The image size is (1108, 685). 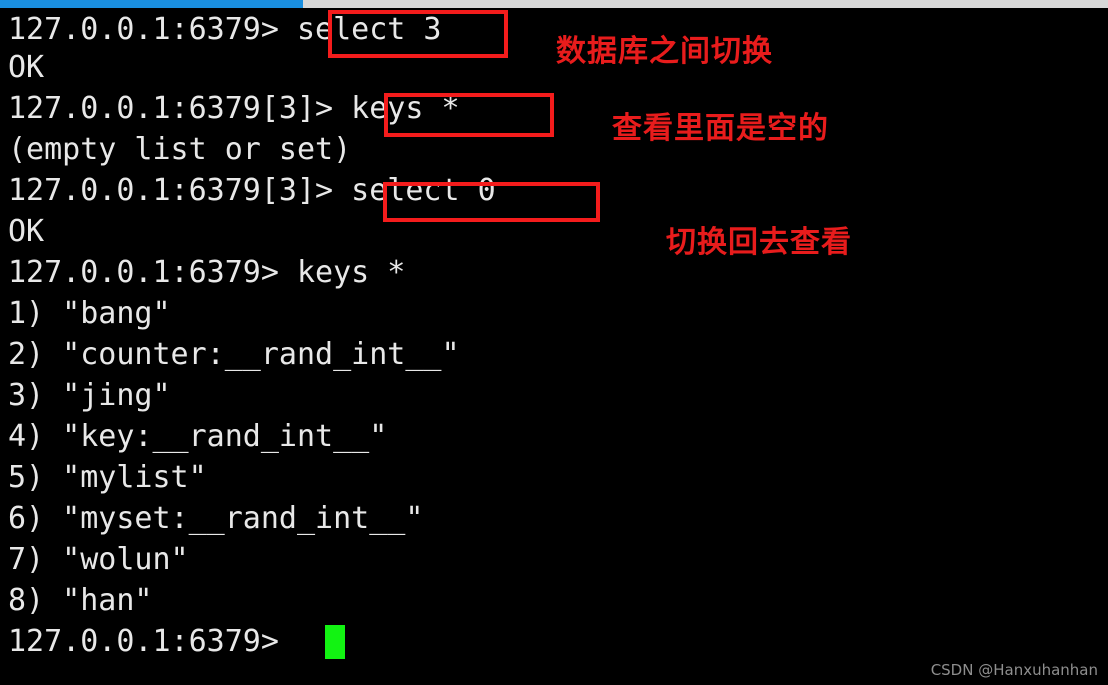 I want to click on terminal-line-9: 2) "counter:__rand_int__", so click(x=234, y=354).